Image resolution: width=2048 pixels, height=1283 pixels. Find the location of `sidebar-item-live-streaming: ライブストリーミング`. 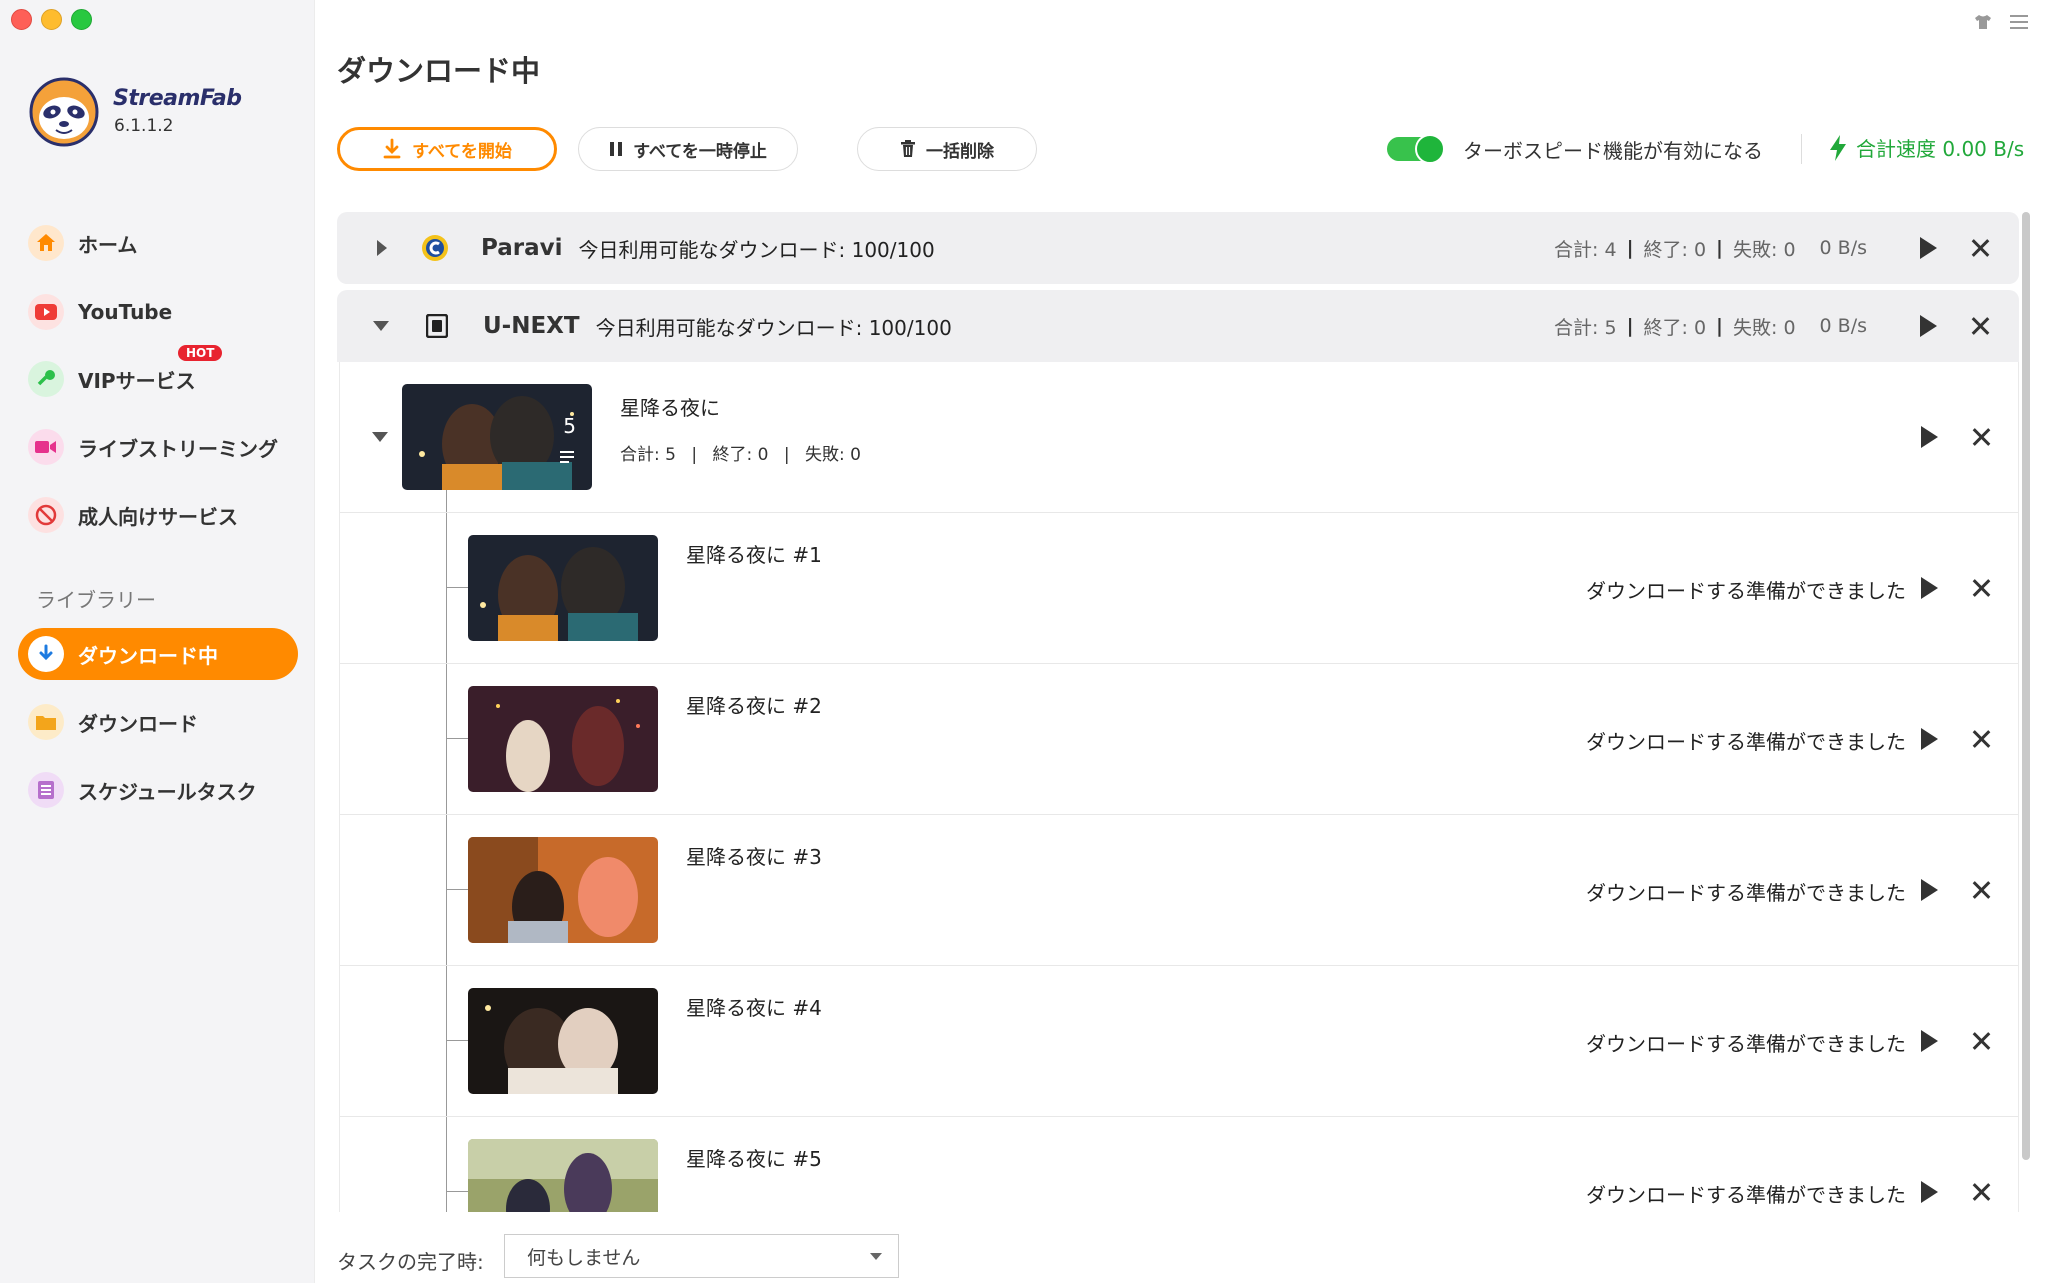

sidebar-item-live-streaming: ライブストリーミング is located at coordinates (158, 447).